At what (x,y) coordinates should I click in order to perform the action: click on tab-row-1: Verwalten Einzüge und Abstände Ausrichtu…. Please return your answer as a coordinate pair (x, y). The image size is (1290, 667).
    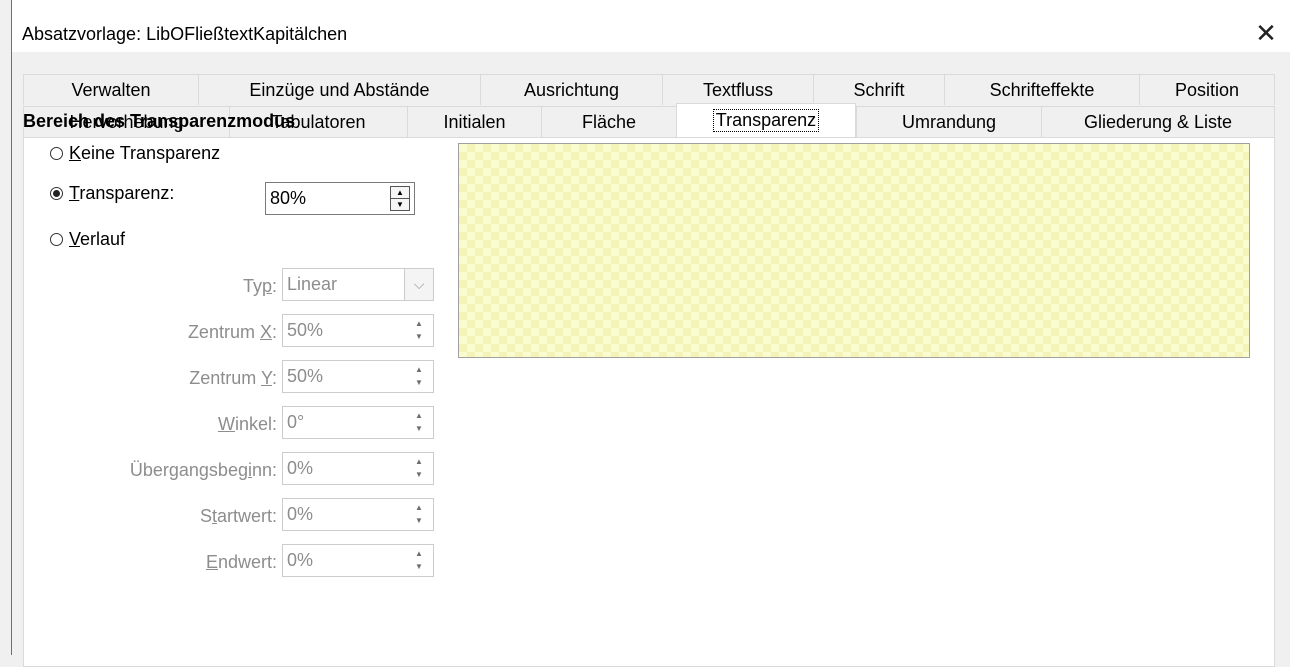
    Looking at the image, I should click on (649, 89).